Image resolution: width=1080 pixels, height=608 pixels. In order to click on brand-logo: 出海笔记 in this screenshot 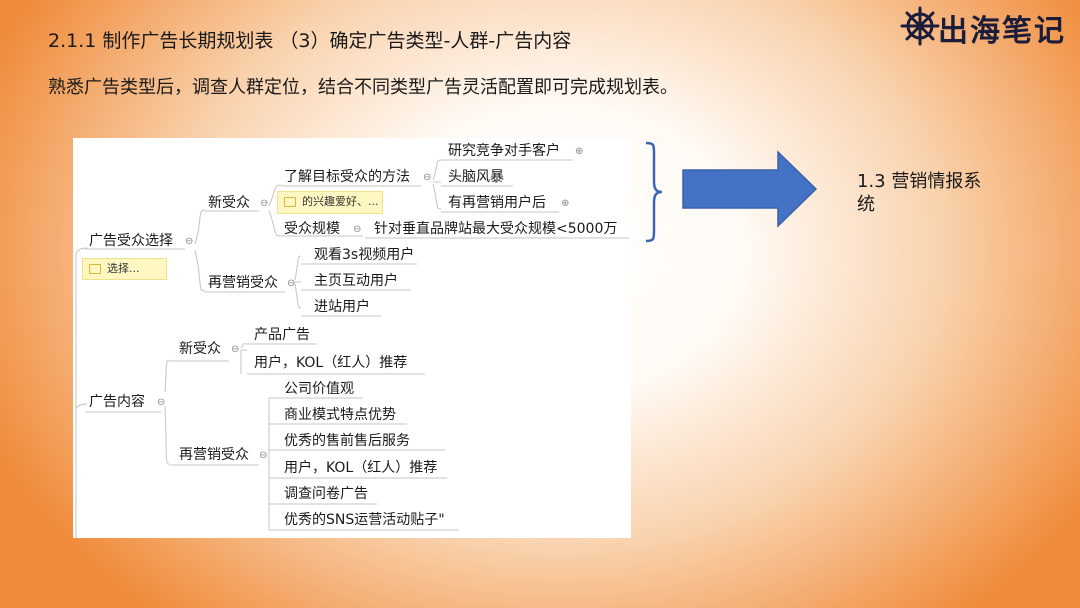, I will do `click(988, 26)`.